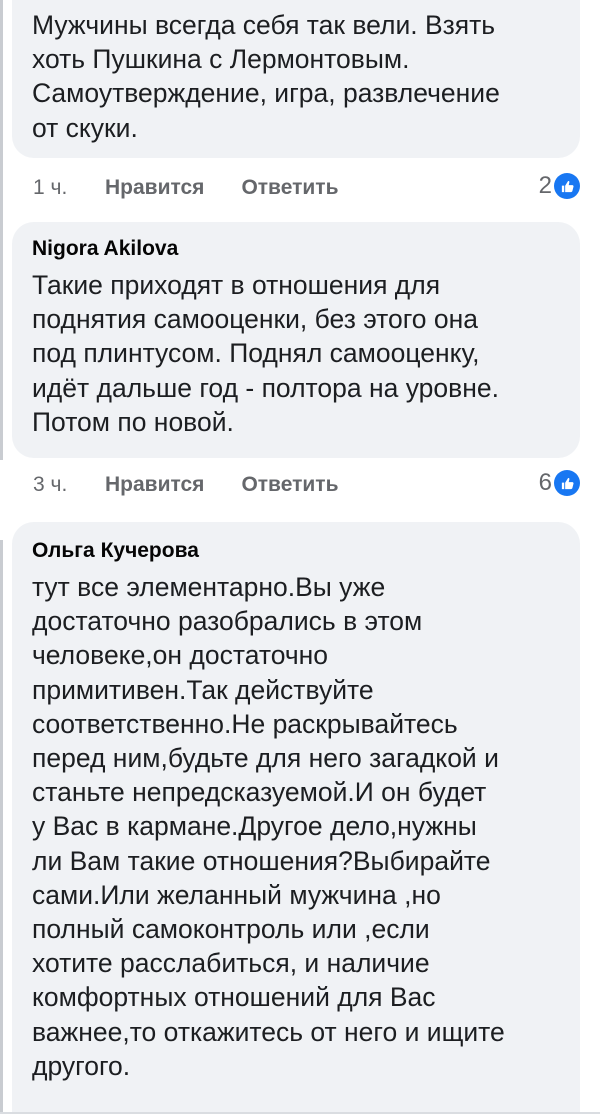 The height and width of the screenshot is (1114, 600). I want to click on comment-actions: 3 ч. Нравится Ответить, so click(185, 485).